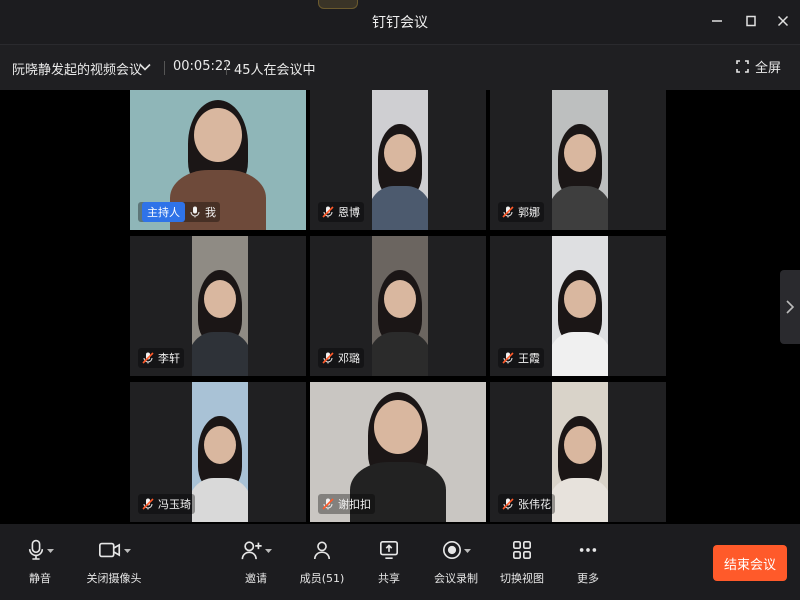 The width and height of the screenshot is (800, 600). I want to click on participant-name: 王霞, so click(529, 358).